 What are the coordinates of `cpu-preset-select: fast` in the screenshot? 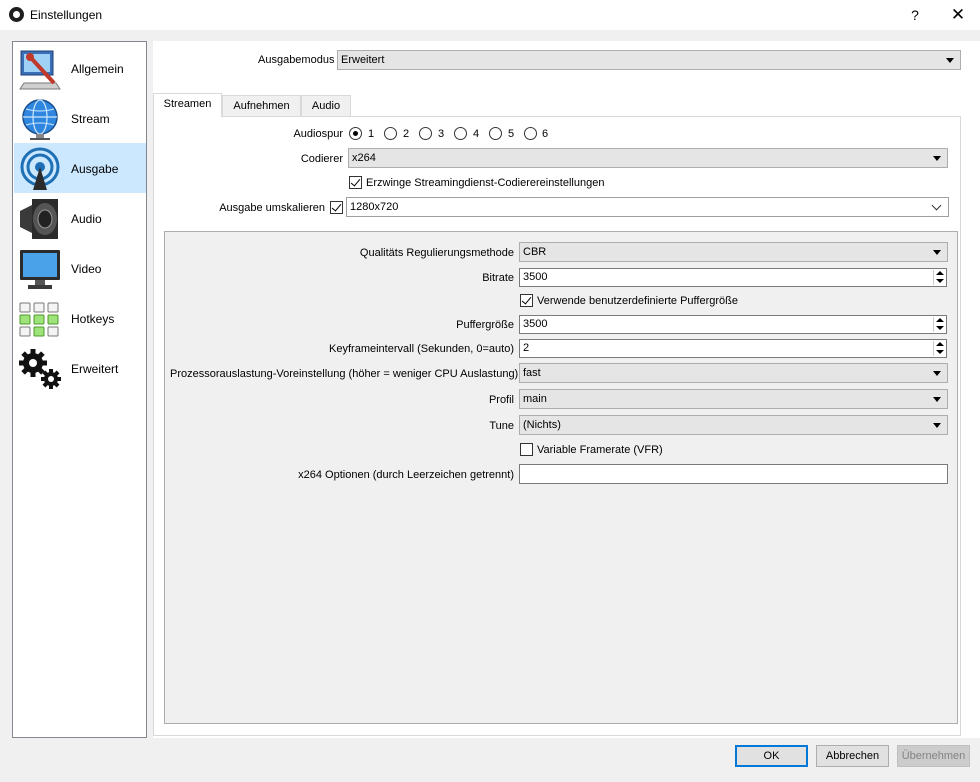 It's located at (733, 373).